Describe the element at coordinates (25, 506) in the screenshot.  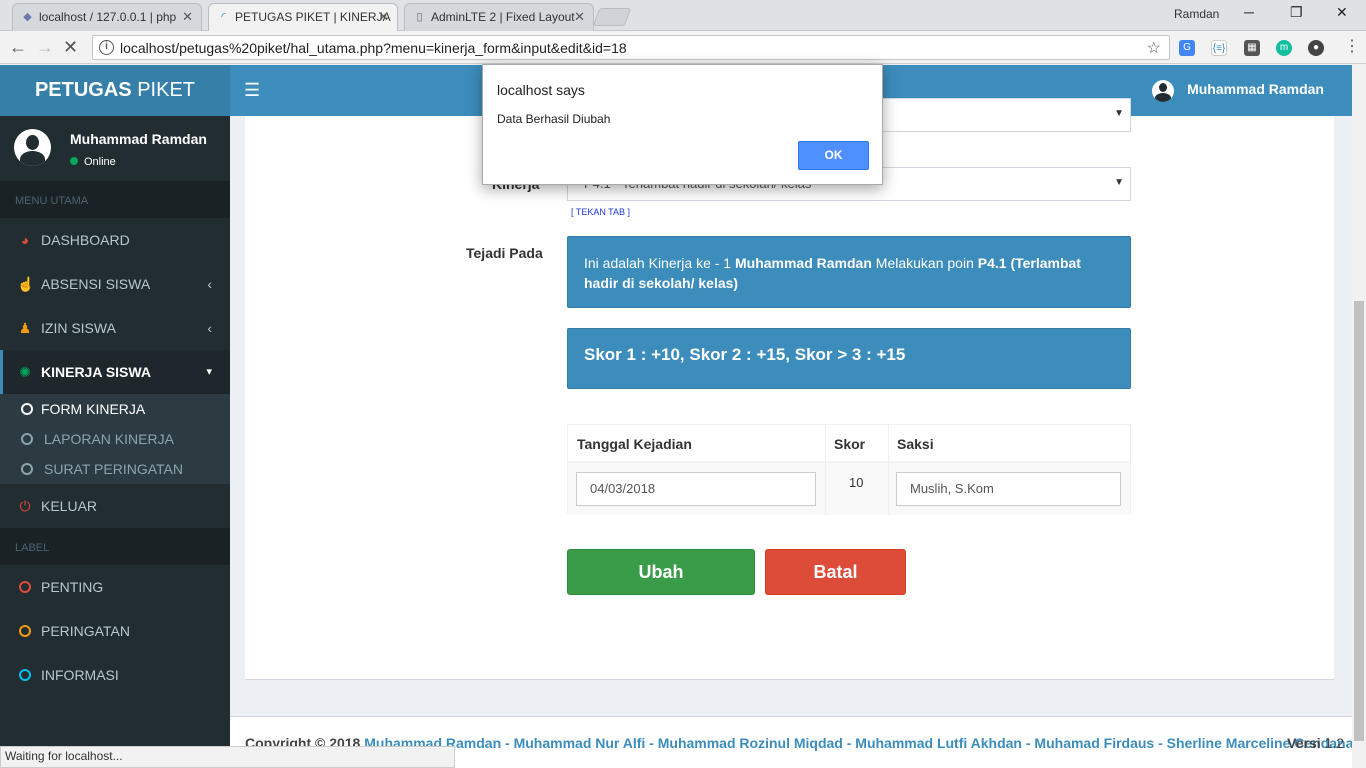
I see `power-icon: ⏻` at that location.